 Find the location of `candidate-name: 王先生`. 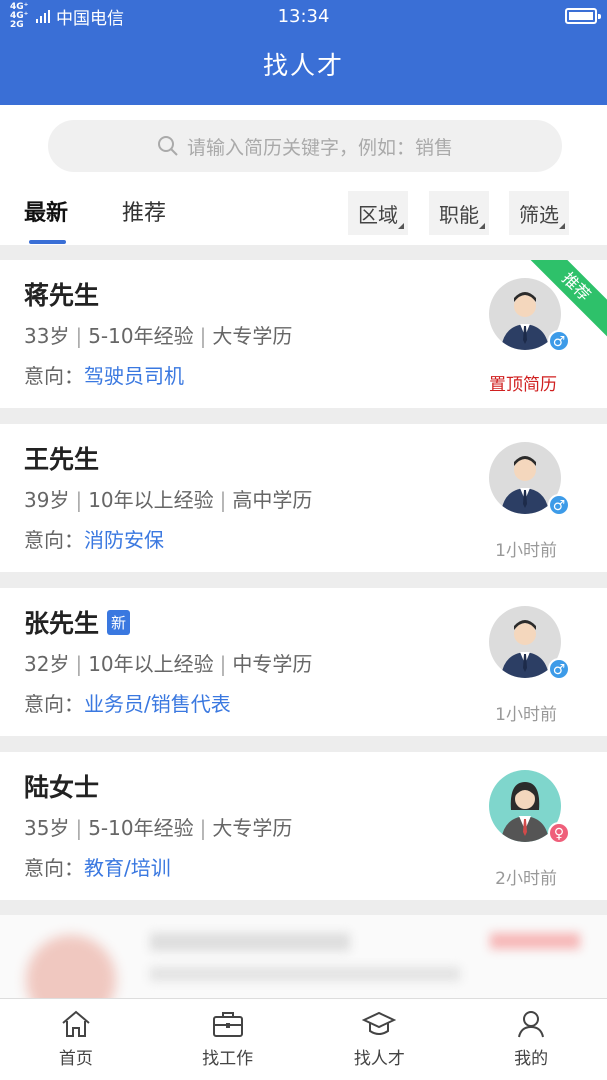

candidate-name: 王先生 is located at coordinates (62, 459).